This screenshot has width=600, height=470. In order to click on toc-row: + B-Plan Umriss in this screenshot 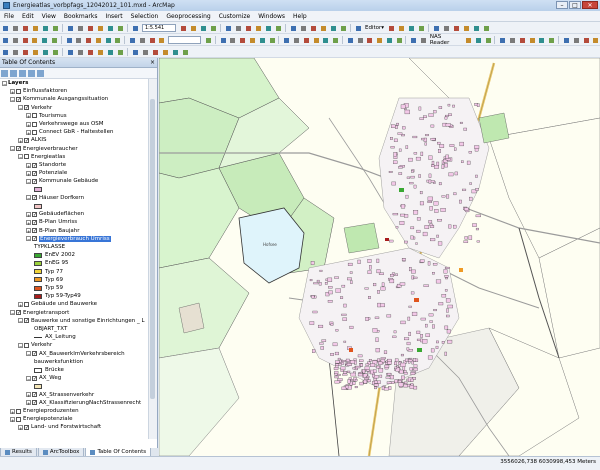, I will do `click(51, 222)`.